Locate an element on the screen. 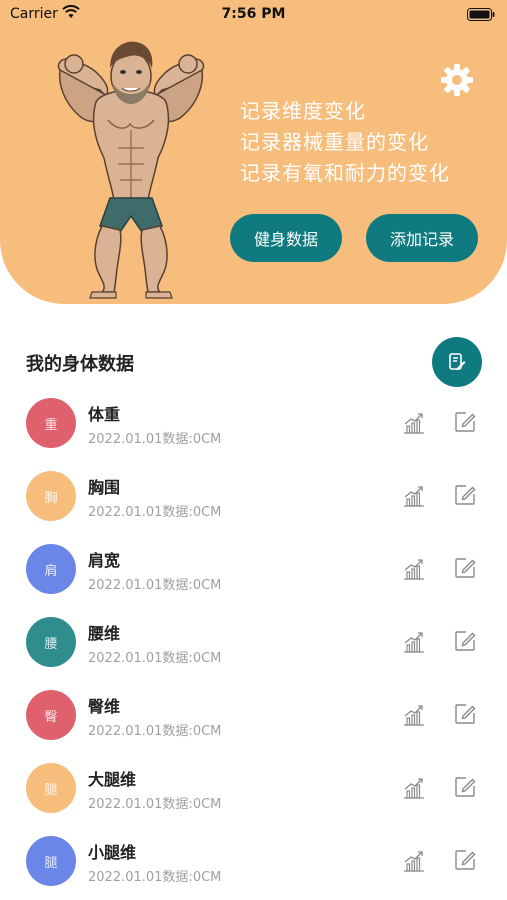 The width and height of the screenshot is (507, 900). clock: 7:56 PM is located at coordinates (253, 14).